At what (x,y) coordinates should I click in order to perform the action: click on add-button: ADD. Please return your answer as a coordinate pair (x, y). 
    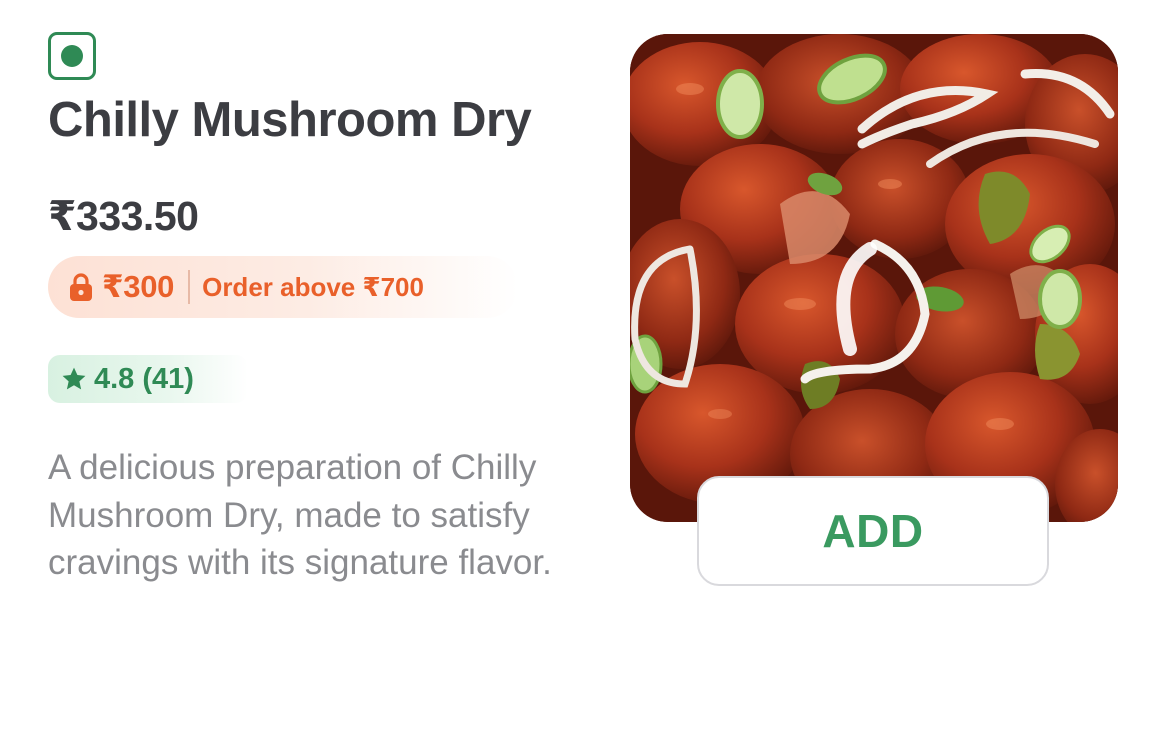
    Looking at the image, I should click on (873, 531).